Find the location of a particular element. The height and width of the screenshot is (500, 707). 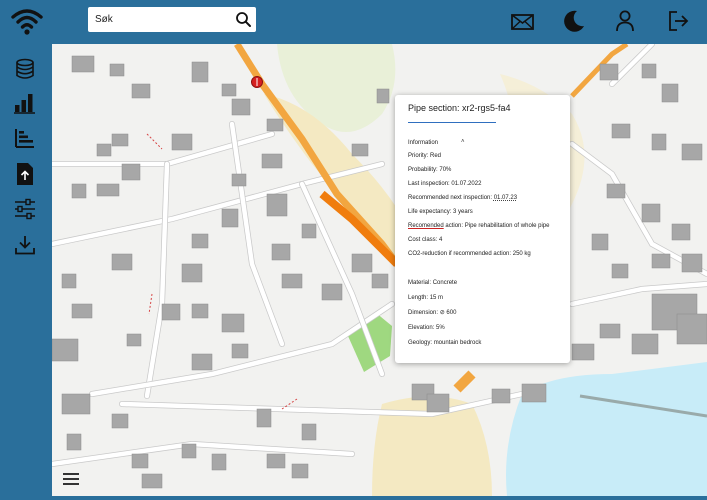

file-upload-icon is located at coordinates (25, 174).